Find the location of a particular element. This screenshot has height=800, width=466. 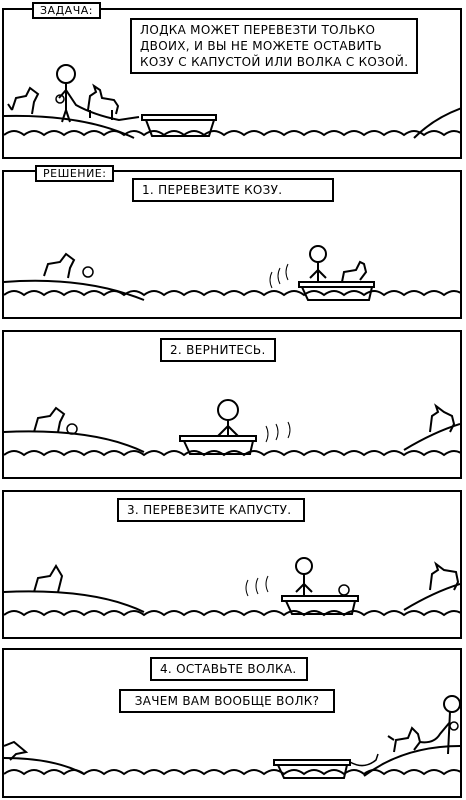

caption-box: 1. ПЕРЕВЕЗИТЕ КОЗУ. is located at coordinates (233, 190).